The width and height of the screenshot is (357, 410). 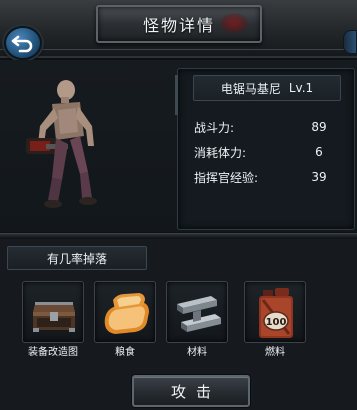 I want to click on stat-value: 39, so click(x=319, y=177).